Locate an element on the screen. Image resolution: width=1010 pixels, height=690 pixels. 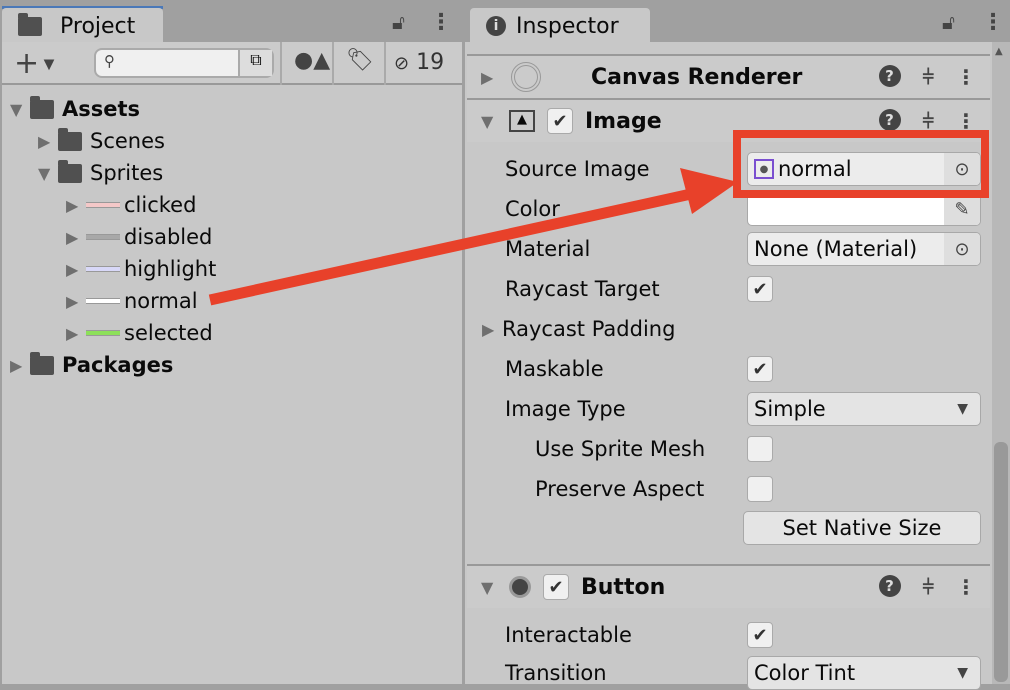
annotation-arrow is located at coordinates (473, 237).